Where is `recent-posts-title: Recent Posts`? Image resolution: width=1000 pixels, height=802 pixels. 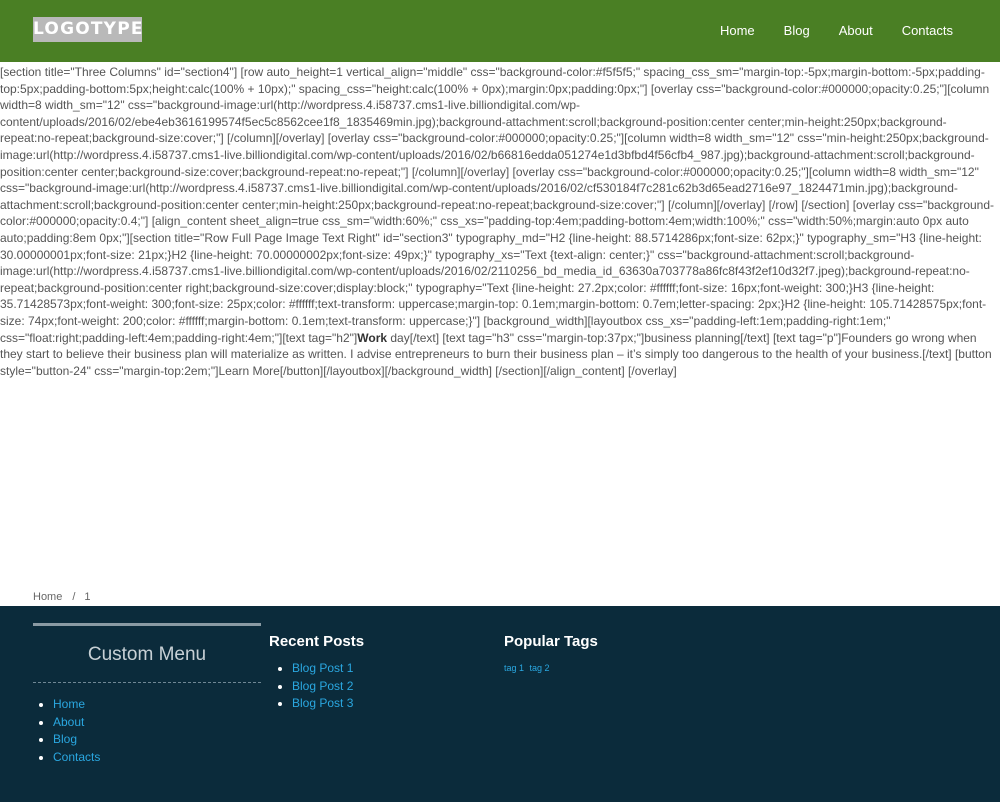
recent-posts-title: Recent Posts is located at coordinates (317, 641).